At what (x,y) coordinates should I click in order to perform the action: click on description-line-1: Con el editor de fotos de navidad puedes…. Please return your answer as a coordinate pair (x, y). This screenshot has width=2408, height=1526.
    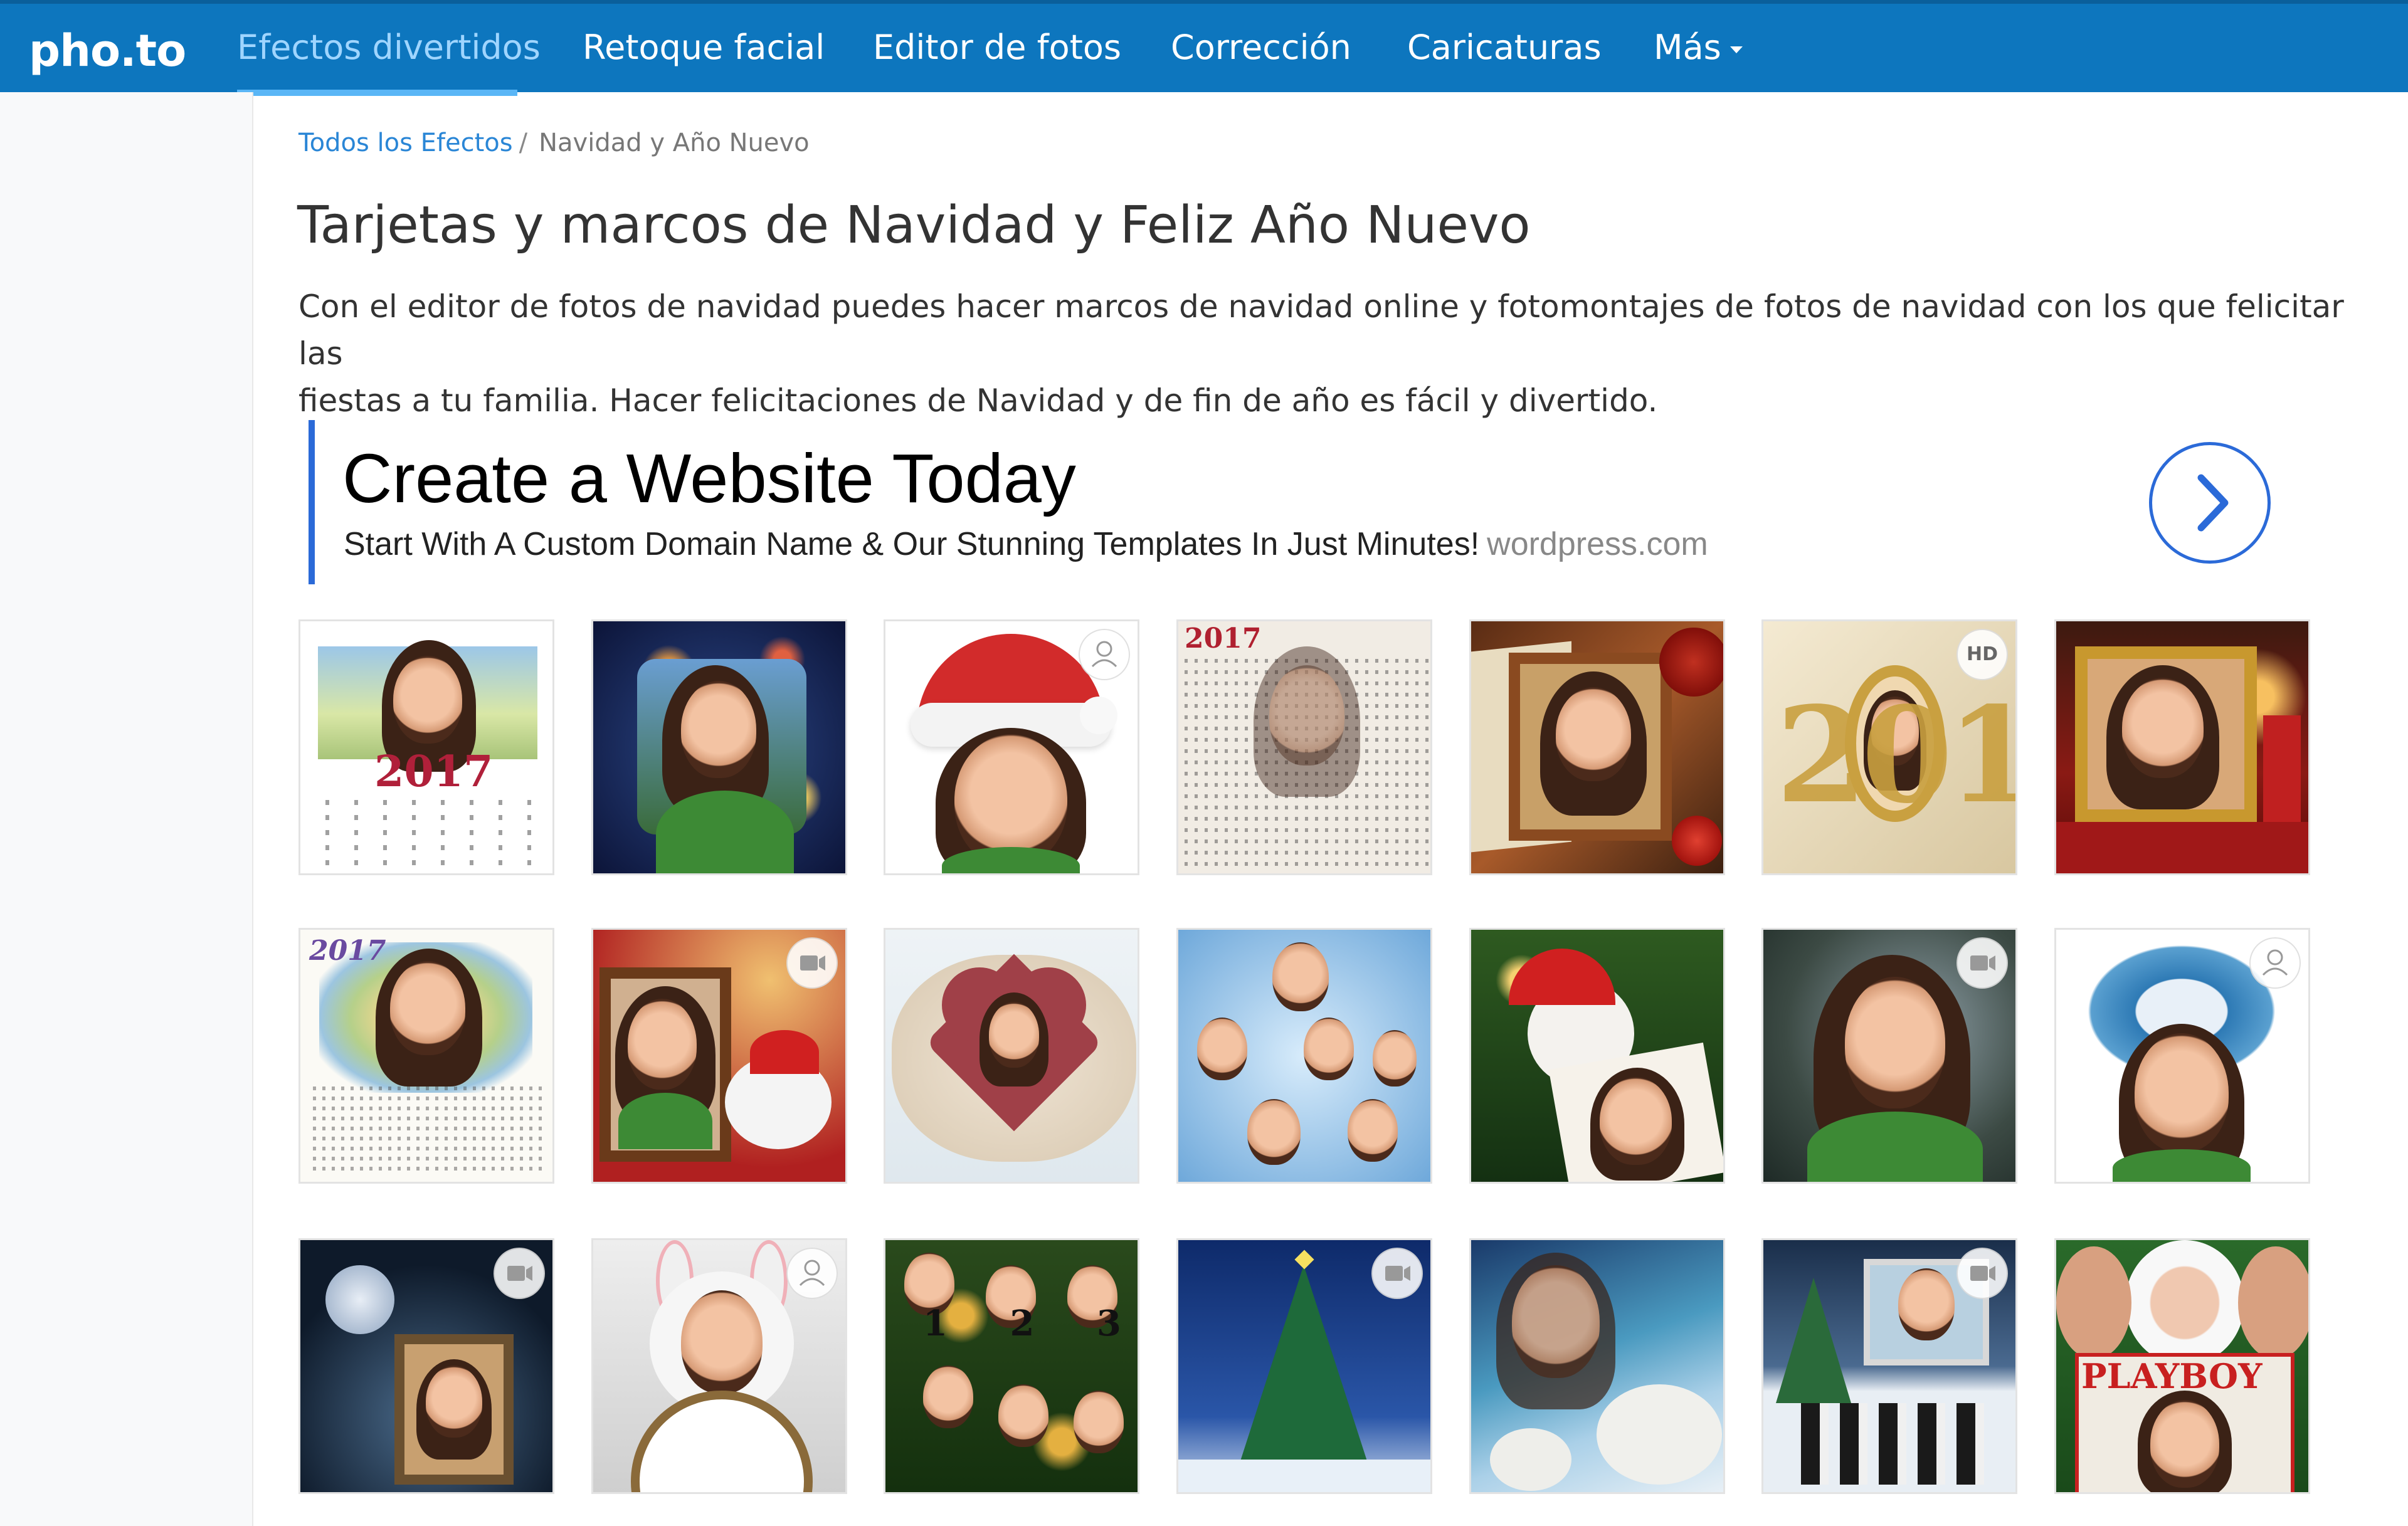
    Looking at the image, I should click on (1321, 330).